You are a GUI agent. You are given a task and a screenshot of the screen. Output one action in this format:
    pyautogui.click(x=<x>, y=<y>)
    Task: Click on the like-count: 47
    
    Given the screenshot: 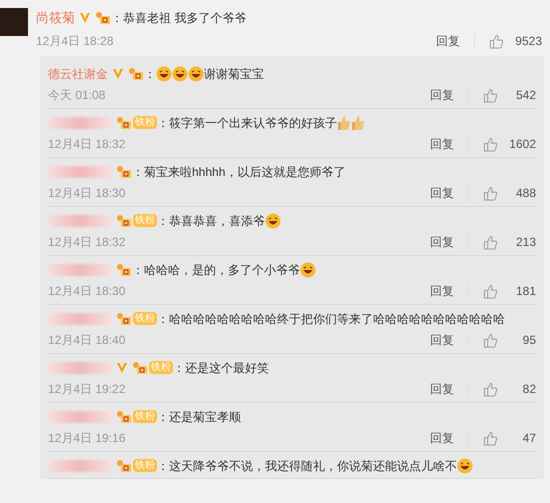 What is the action you would take?
    pyautogui.click(x=529, y=438)
    